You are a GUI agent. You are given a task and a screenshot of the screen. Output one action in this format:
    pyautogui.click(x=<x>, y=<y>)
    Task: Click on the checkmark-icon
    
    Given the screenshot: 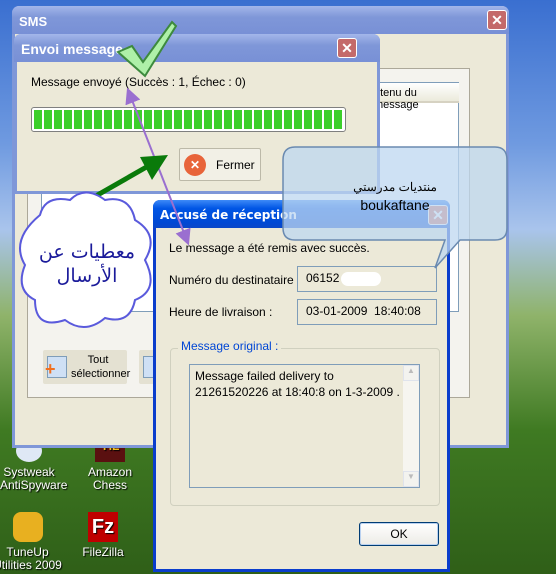 What is the action you would take?
    pyautogui.click(x=147, y=49)
    